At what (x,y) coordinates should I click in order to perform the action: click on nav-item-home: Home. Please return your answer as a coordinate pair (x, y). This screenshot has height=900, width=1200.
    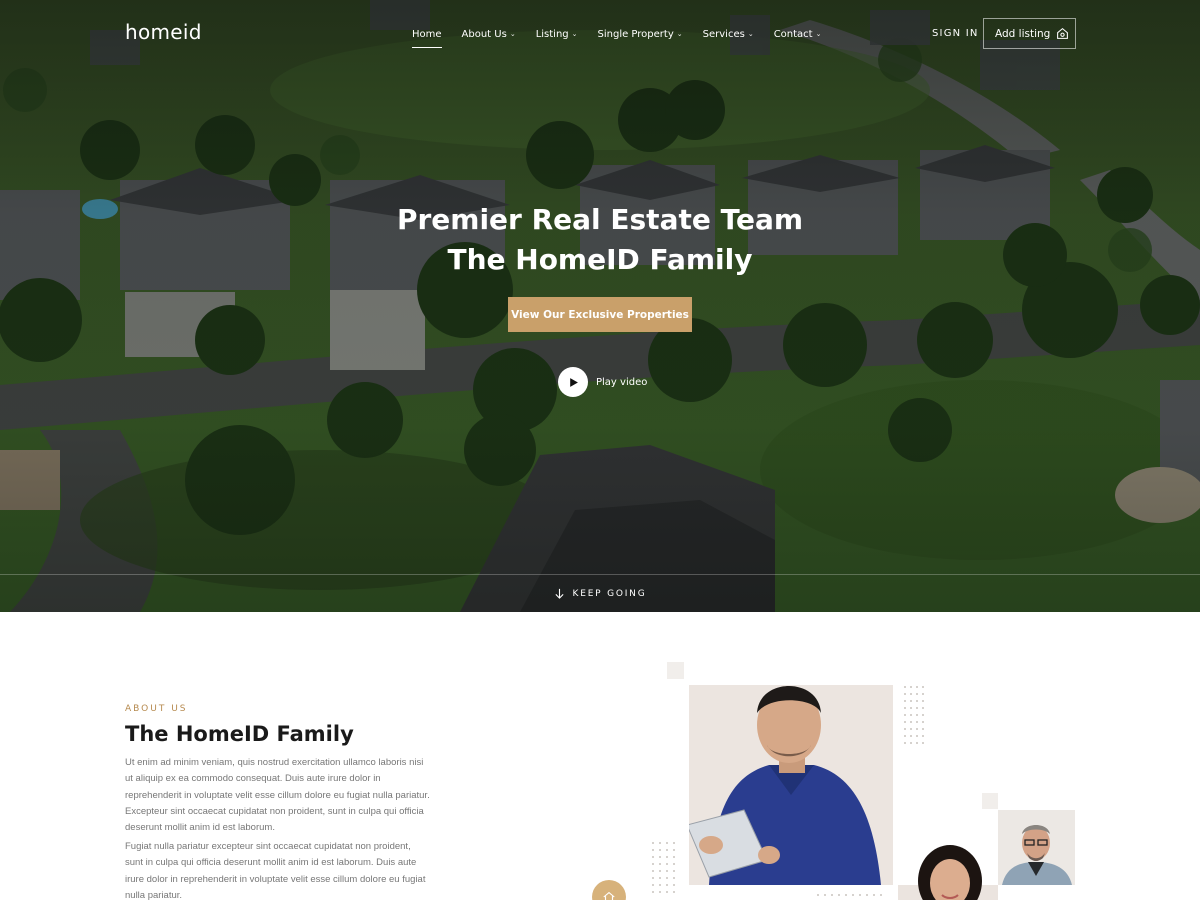
    Looking at the image, I should click on (427, 37).